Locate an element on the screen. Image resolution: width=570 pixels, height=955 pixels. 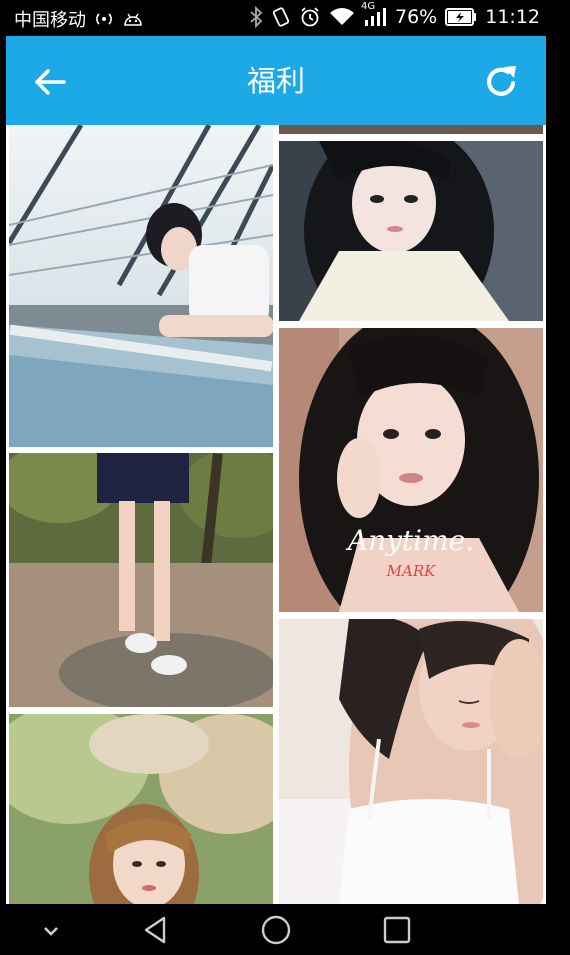
status-bar: 中国移动 4G 76% 11:12 is located at coordinates (285, 18).